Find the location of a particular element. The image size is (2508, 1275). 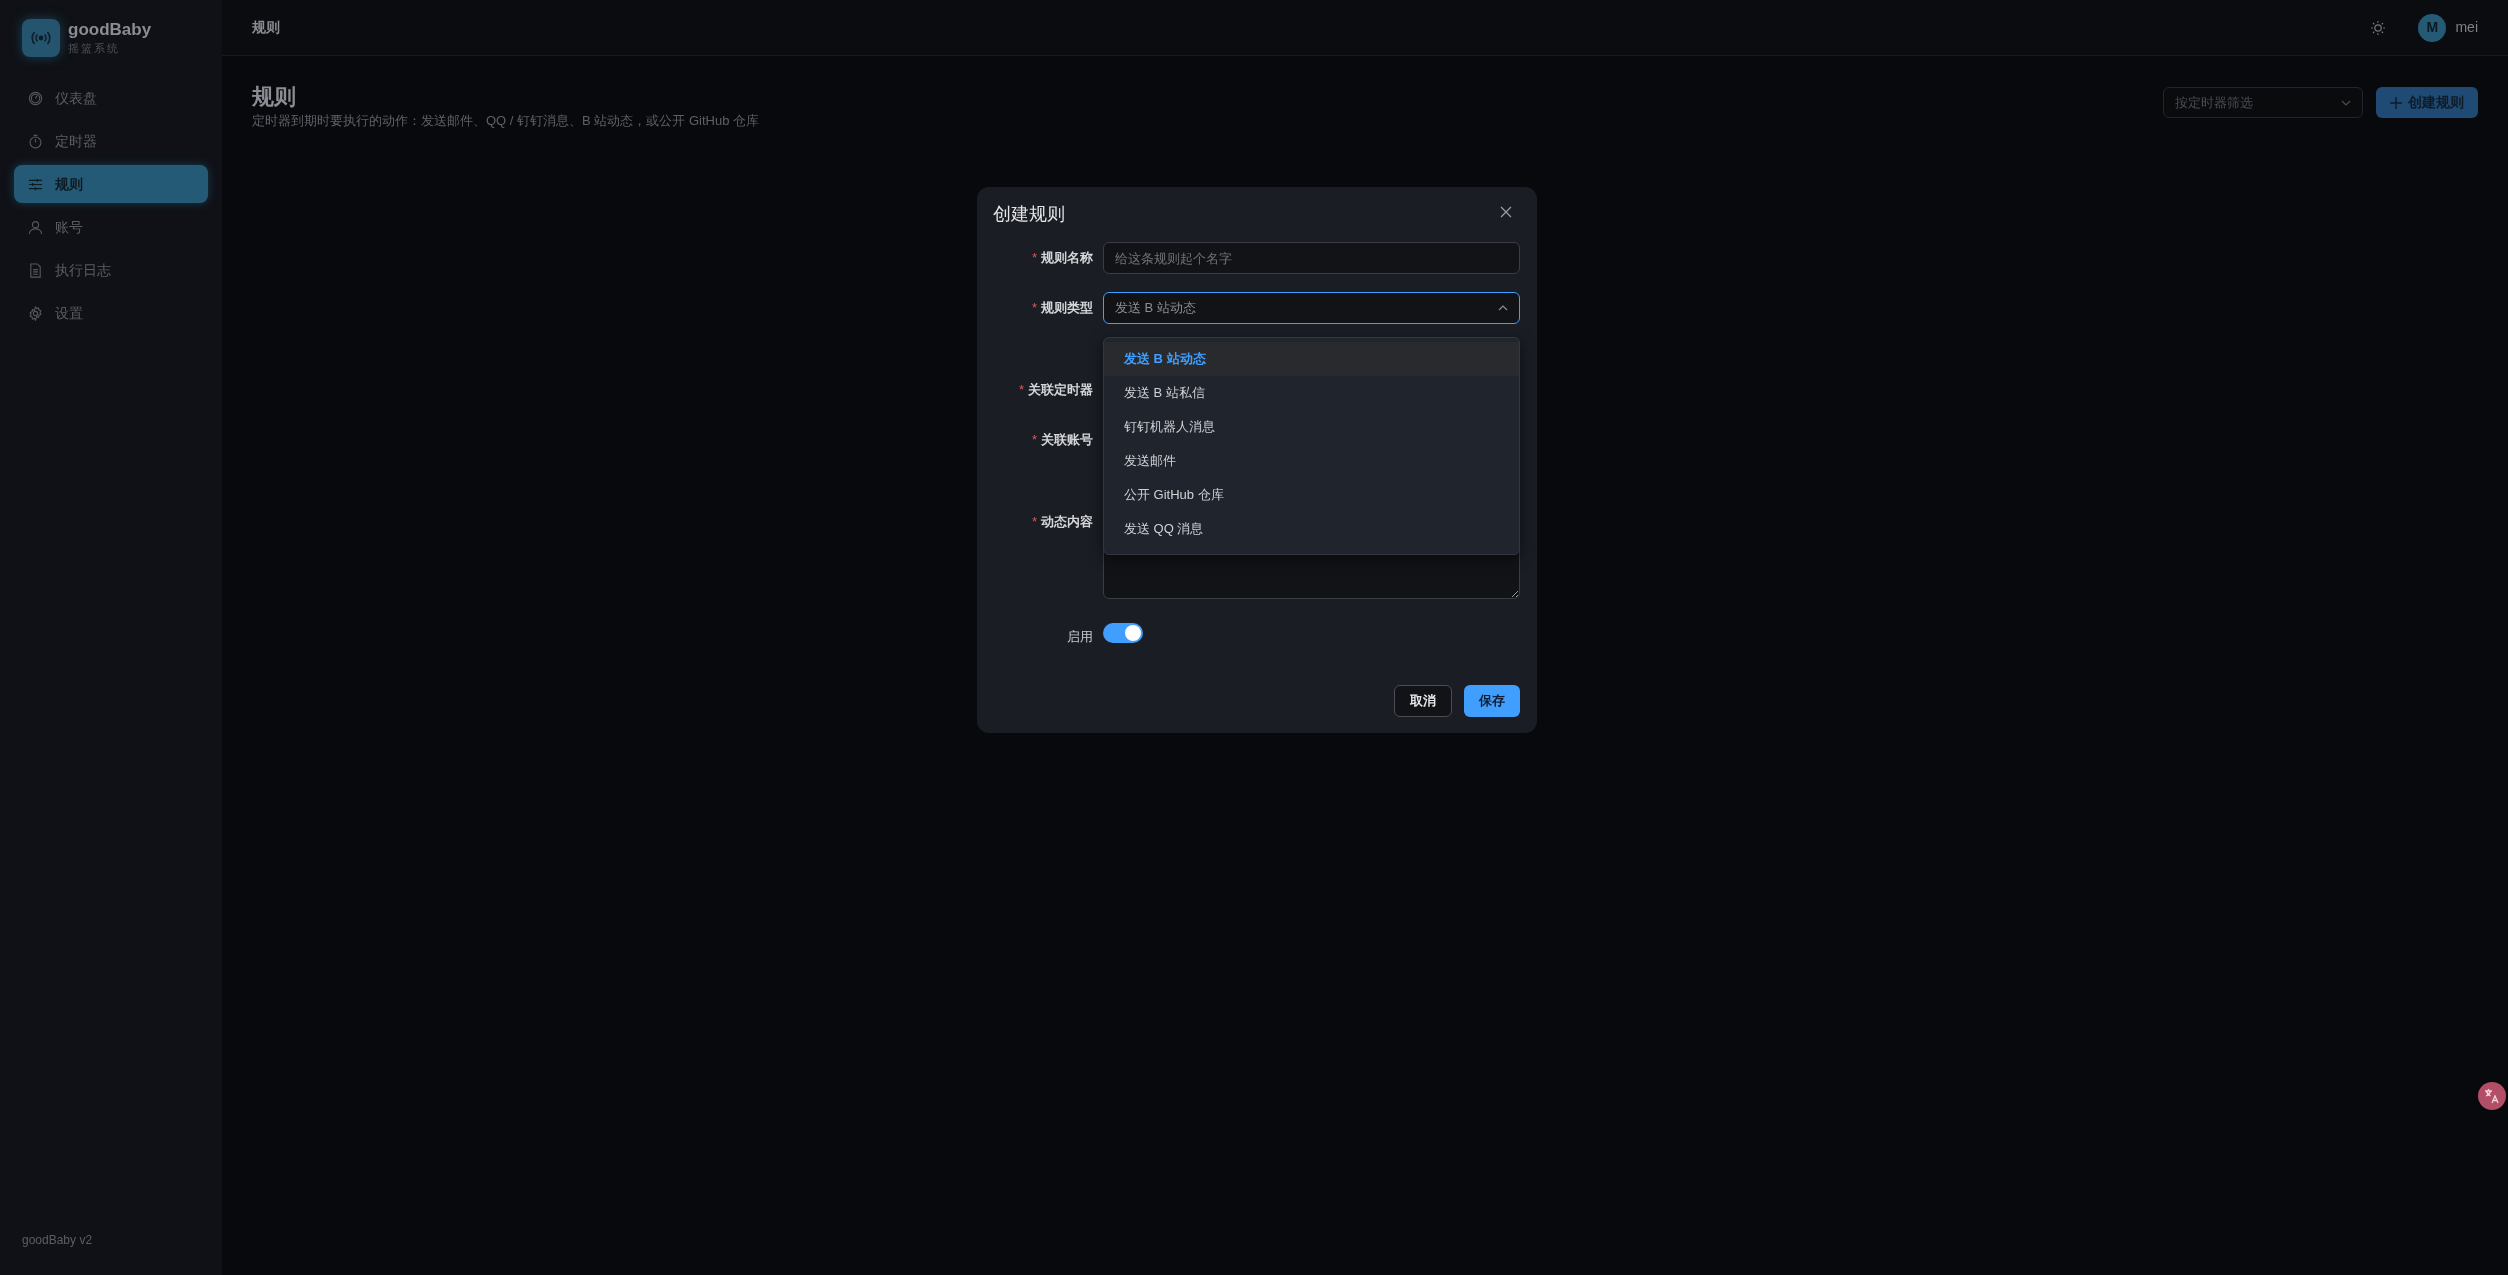

field-label: 启用 is located at coordinates (1079, 637).